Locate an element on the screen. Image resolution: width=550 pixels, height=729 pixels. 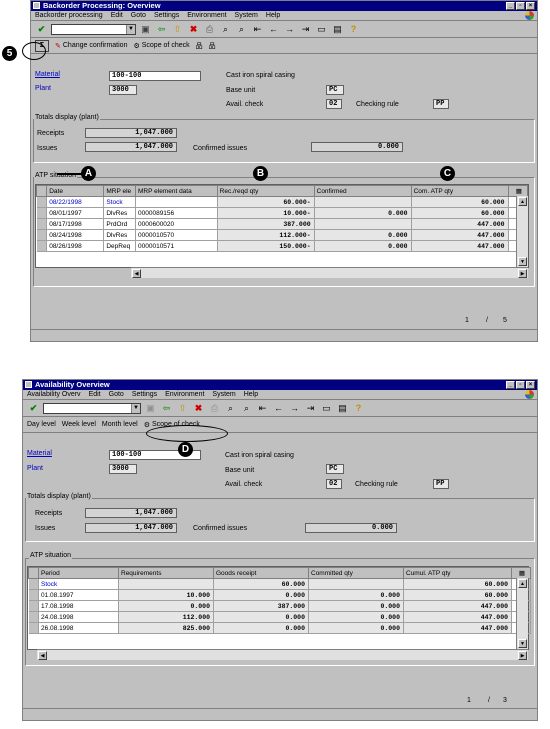
column-header: Cumul. ATP qty is located at coordinates (457, 573).